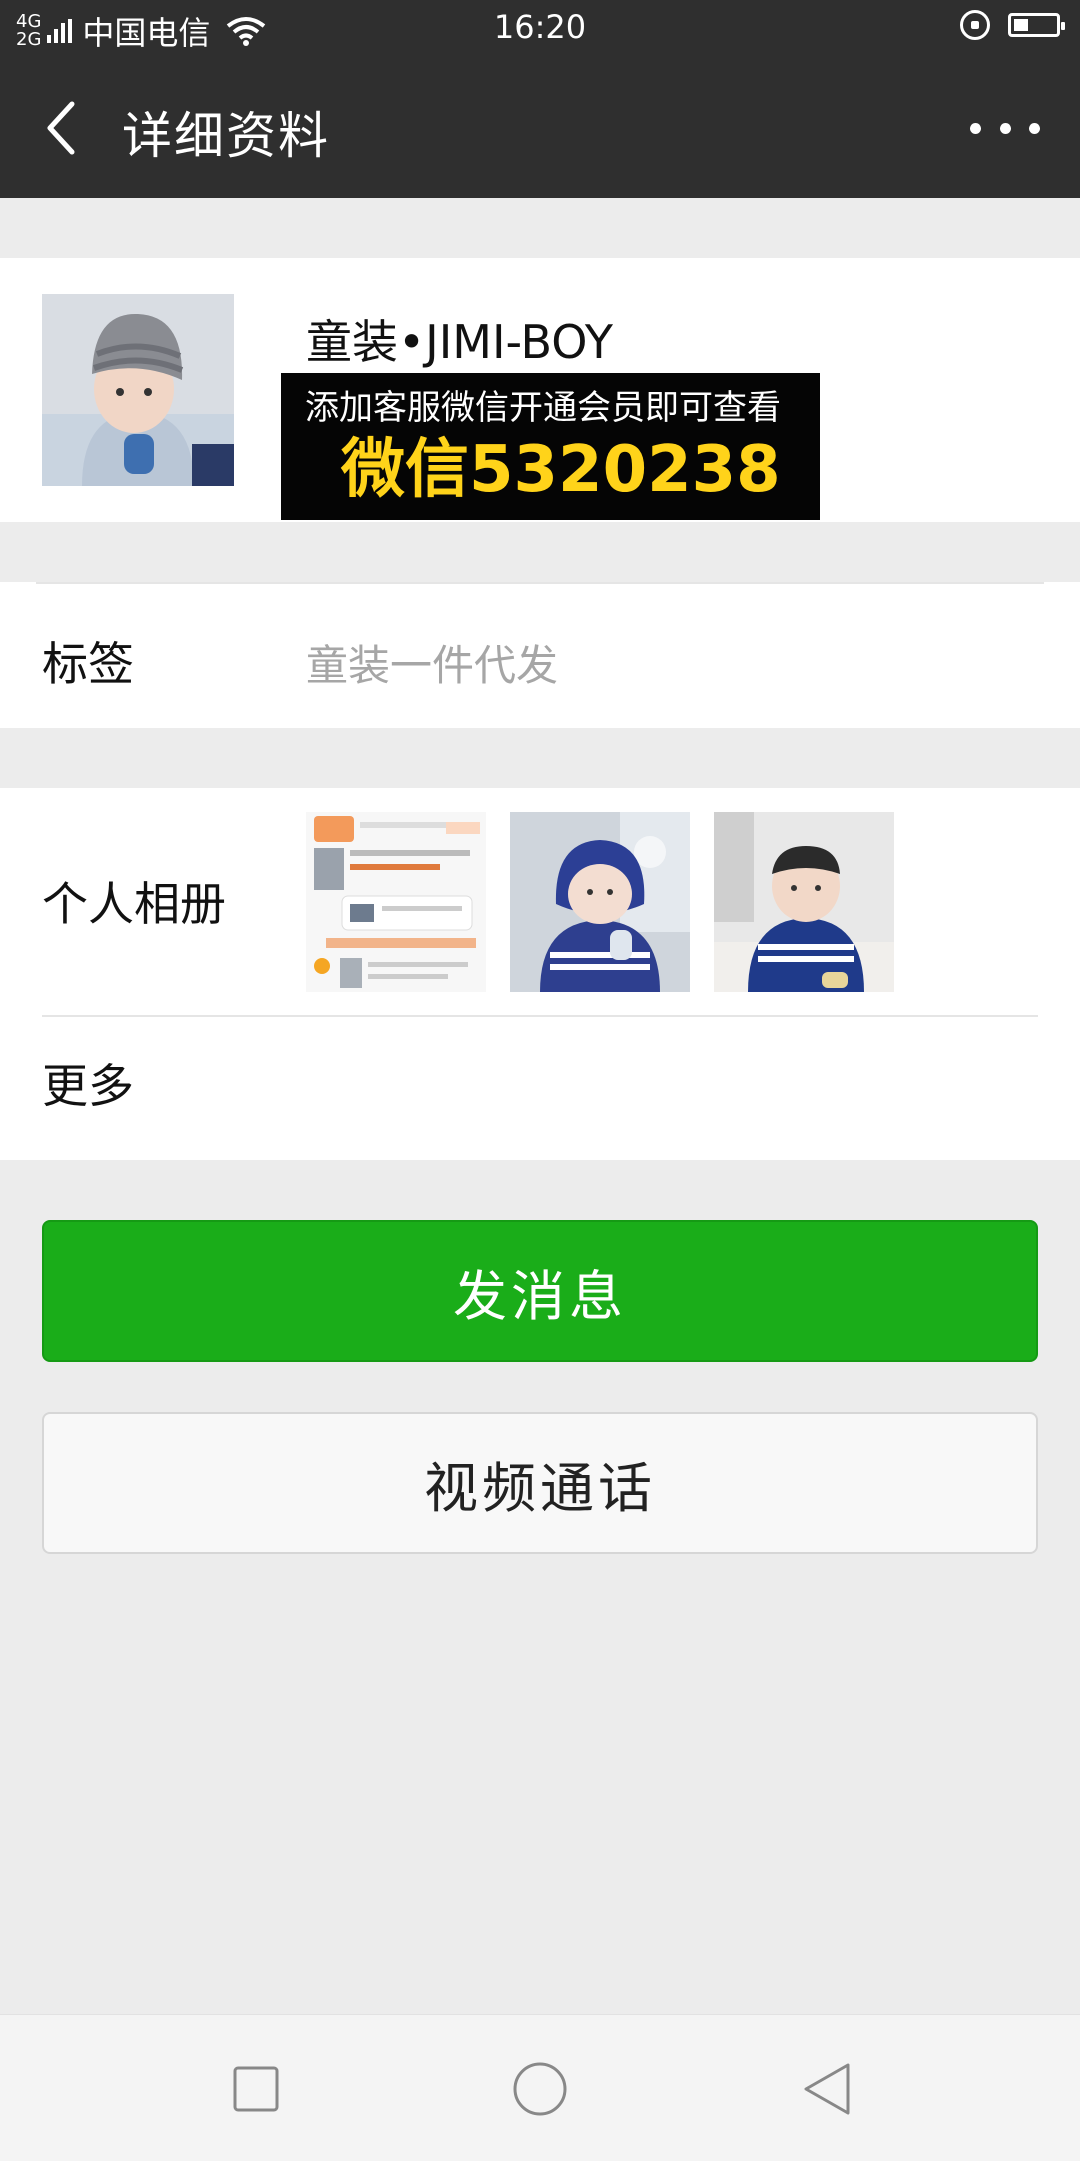 The width and height of the screenshot is (1080, 2161). What do you see at coordinates (1036, 25) in the screenshot?
I see `battery-icon` at bounding box center [1036, 25].